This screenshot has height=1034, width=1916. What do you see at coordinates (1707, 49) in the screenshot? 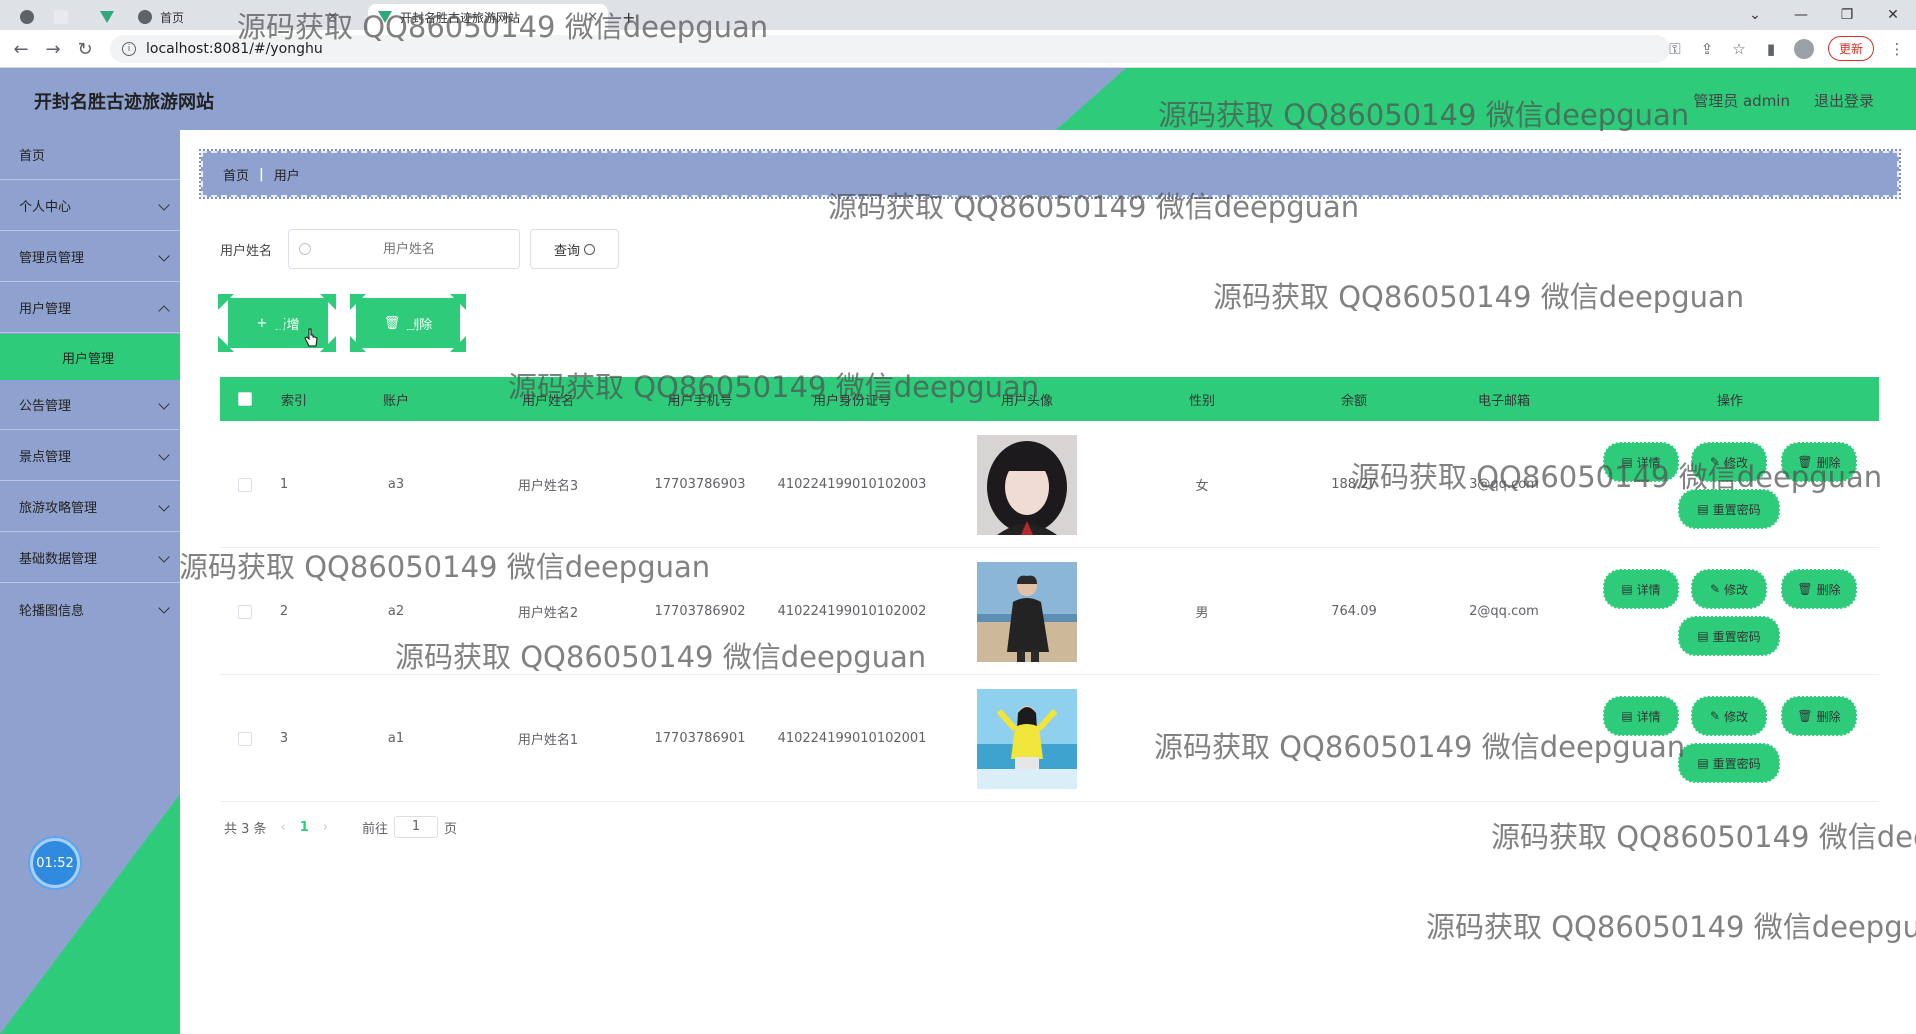
I see `share-icon: ⇪` at bounding box center [1707, 49].